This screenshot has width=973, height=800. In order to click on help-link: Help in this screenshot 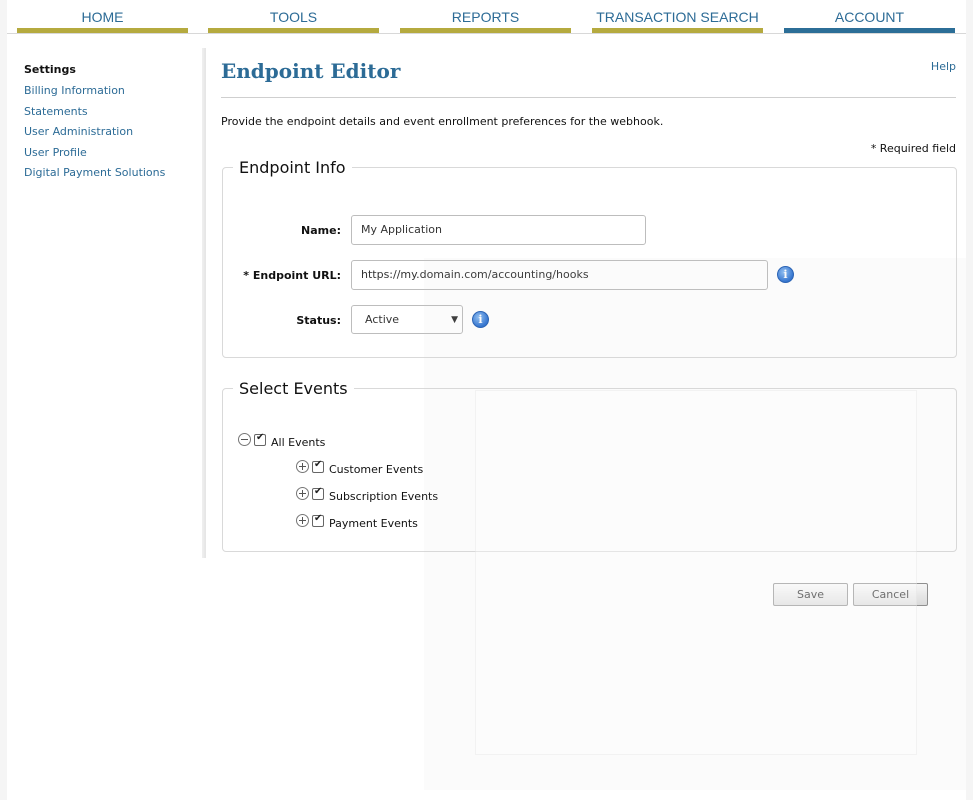, I will do `click(943, 66)`.